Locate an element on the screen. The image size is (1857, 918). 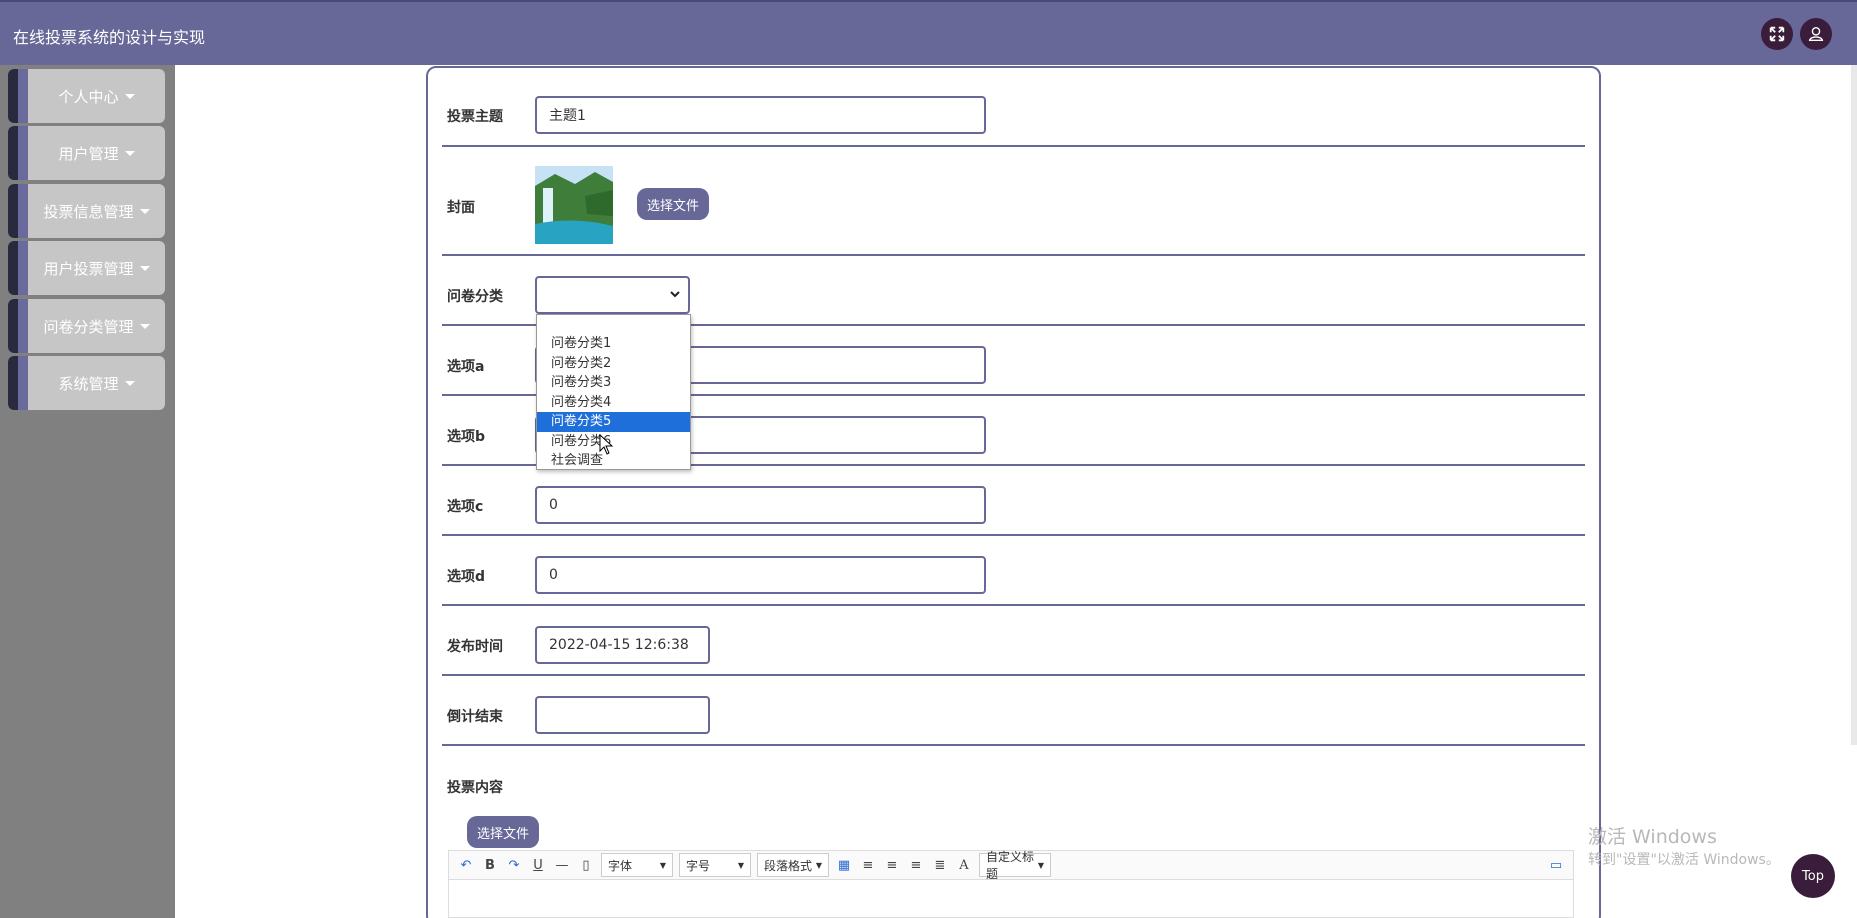
sidebar-item-user-vote-management: 用户投票管理 is located at coordinates (86, 268).